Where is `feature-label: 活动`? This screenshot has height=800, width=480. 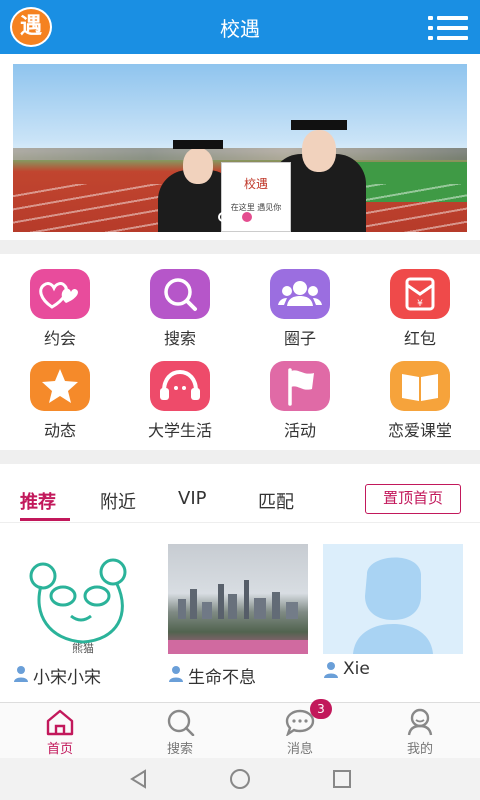
feature-label: 活动 is located at coordinates (299, 430).